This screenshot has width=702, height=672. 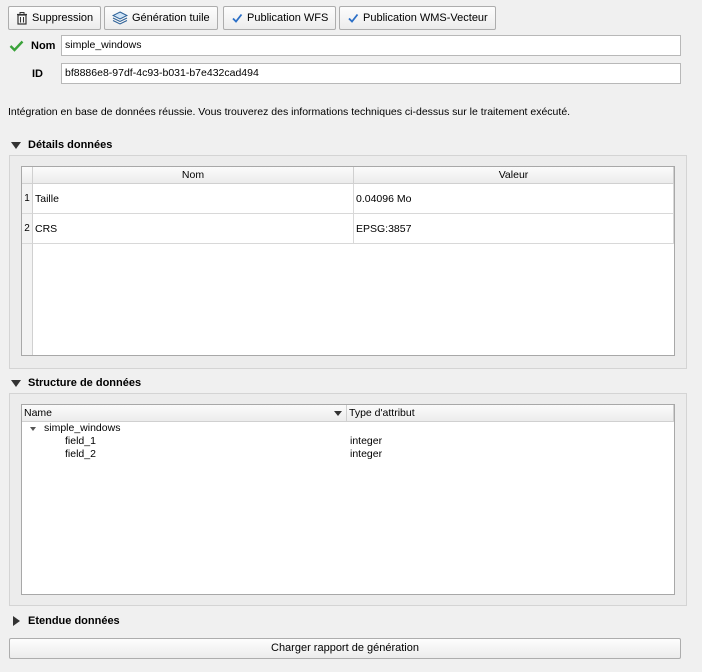 What do you see at coordinates (425, 18) in the screenshot?
I see `publication-wms-label: Publication WMS-Vecteur` at bounding box center [425, 18].